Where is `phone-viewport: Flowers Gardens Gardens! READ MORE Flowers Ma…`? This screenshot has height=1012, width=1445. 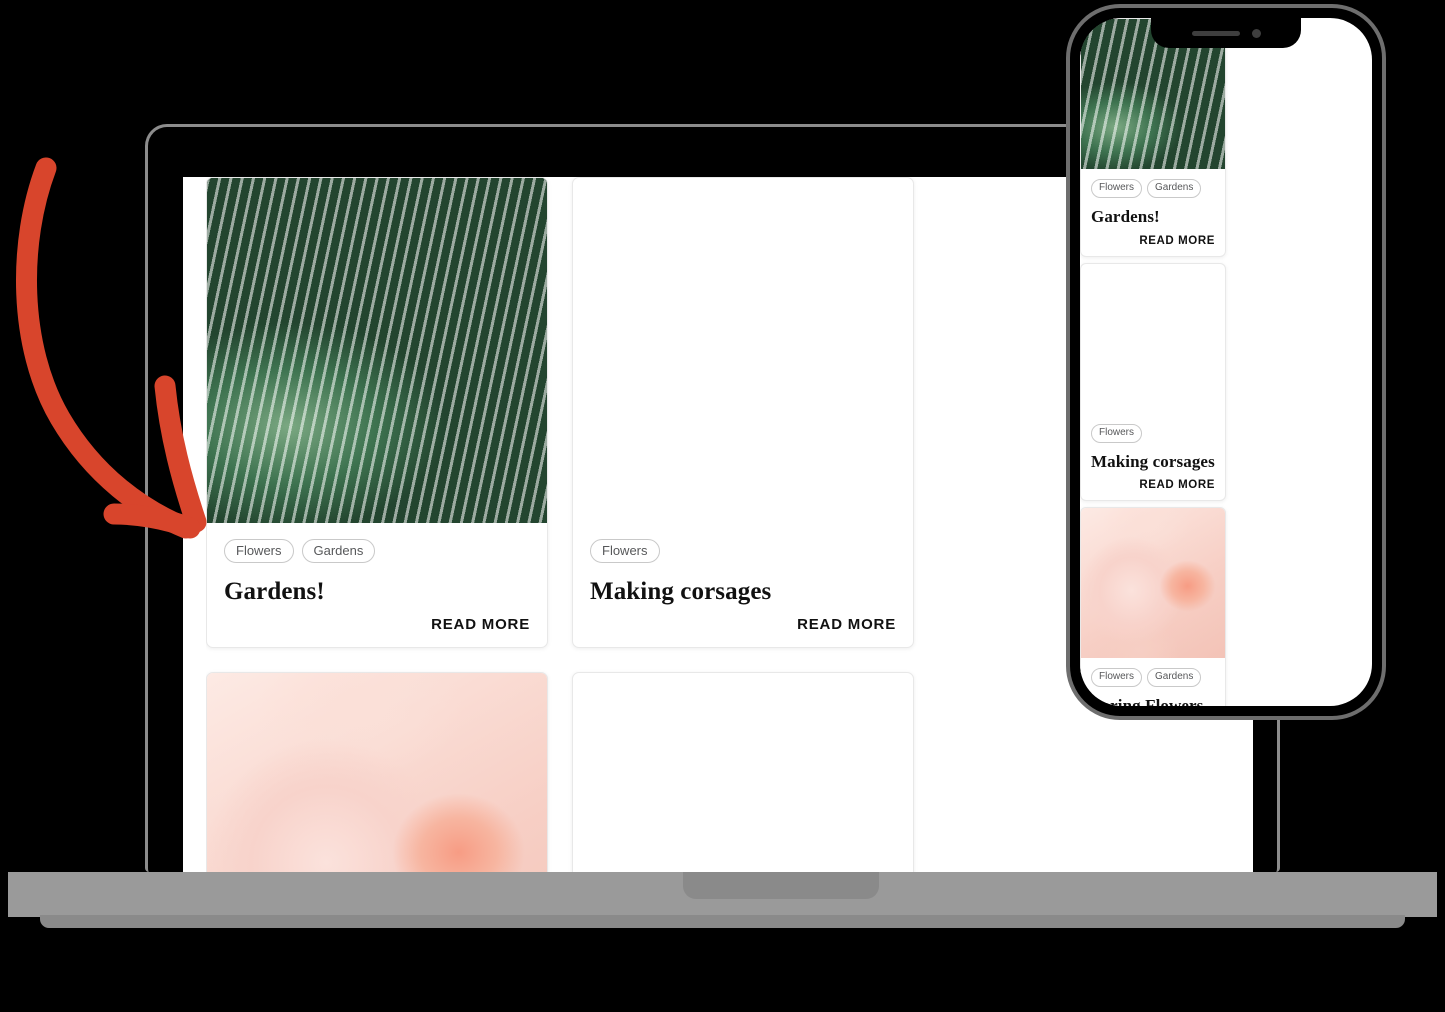 phone-viewport: Flowers Gardens Gardens! READ MORE Flowers Ma… is located at coordinates (1226, 362).